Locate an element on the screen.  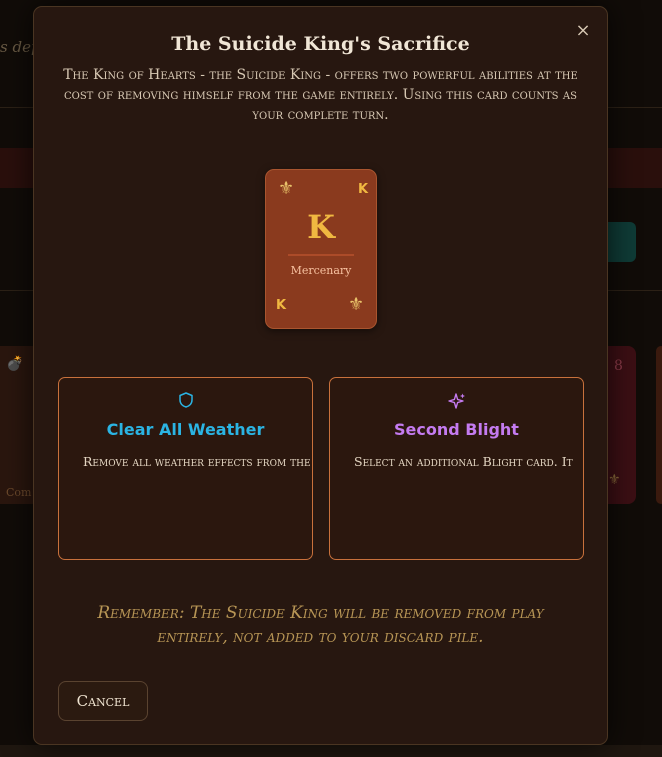
modal-title: The Suicide King's Sacrifice is located at coordinates (320, 44).